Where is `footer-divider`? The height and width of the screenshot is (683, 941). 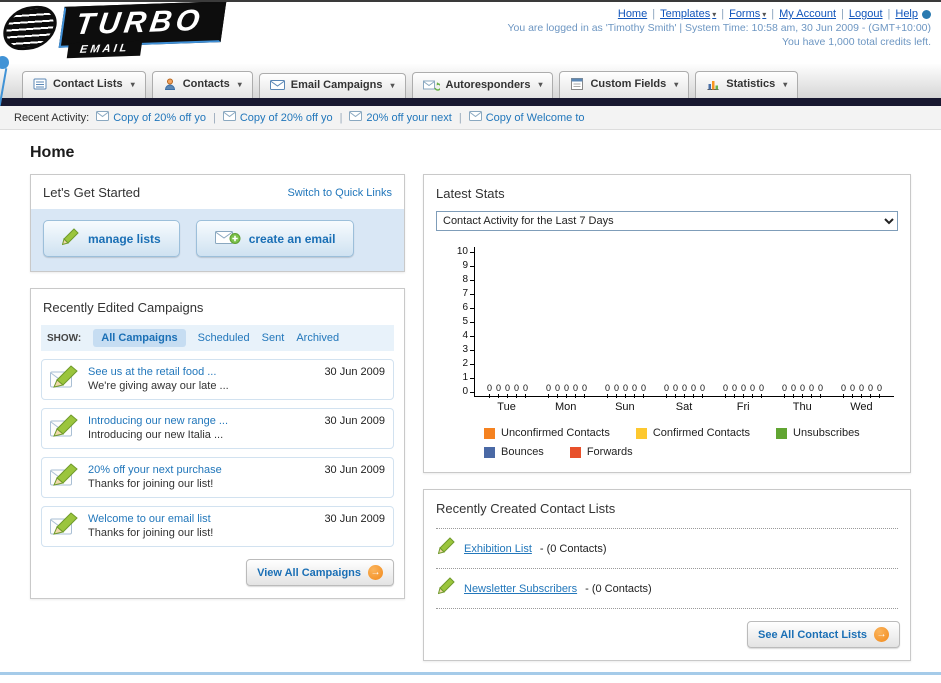 footer-divider is located at coordinates (470, 673).